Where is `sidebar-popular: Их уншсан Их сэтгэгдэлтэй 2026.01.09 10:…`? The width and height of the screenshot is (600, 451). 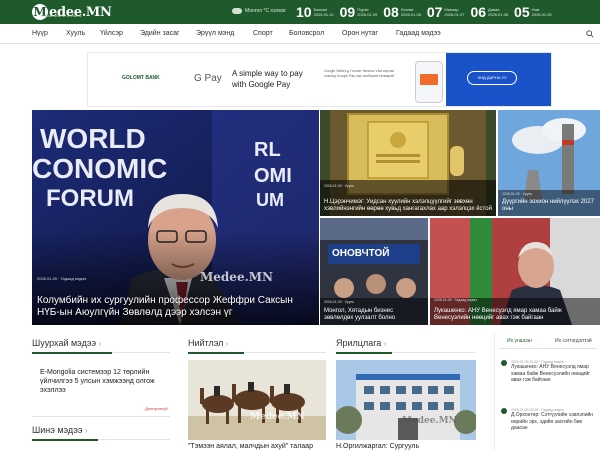
sidebar-popular: Их уншсан Их сэтгэгдэлтэй 2026.01.09 10:… is located at coordinates (547, 391).